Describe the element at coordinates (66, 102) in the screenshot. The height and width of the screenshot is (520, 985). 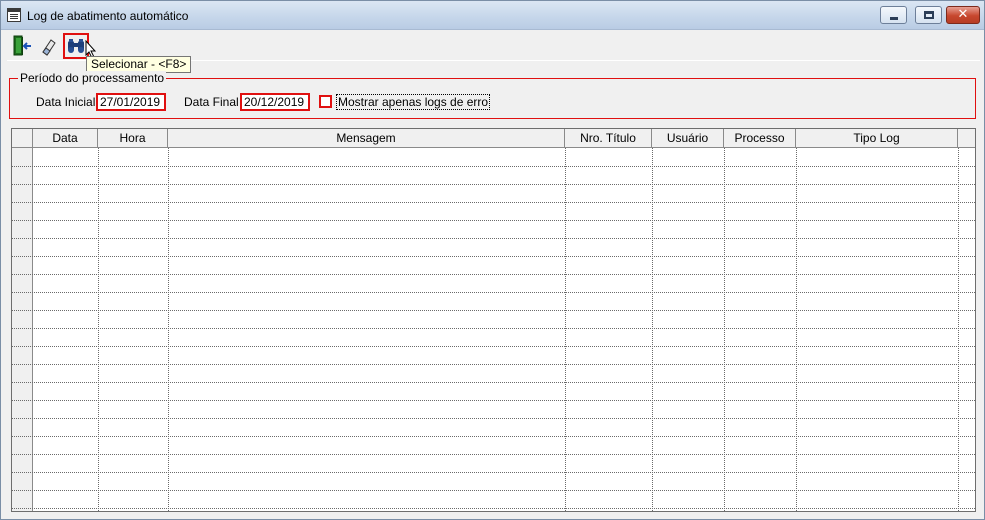
I see `start-date-label: Data Inicial` at that location.